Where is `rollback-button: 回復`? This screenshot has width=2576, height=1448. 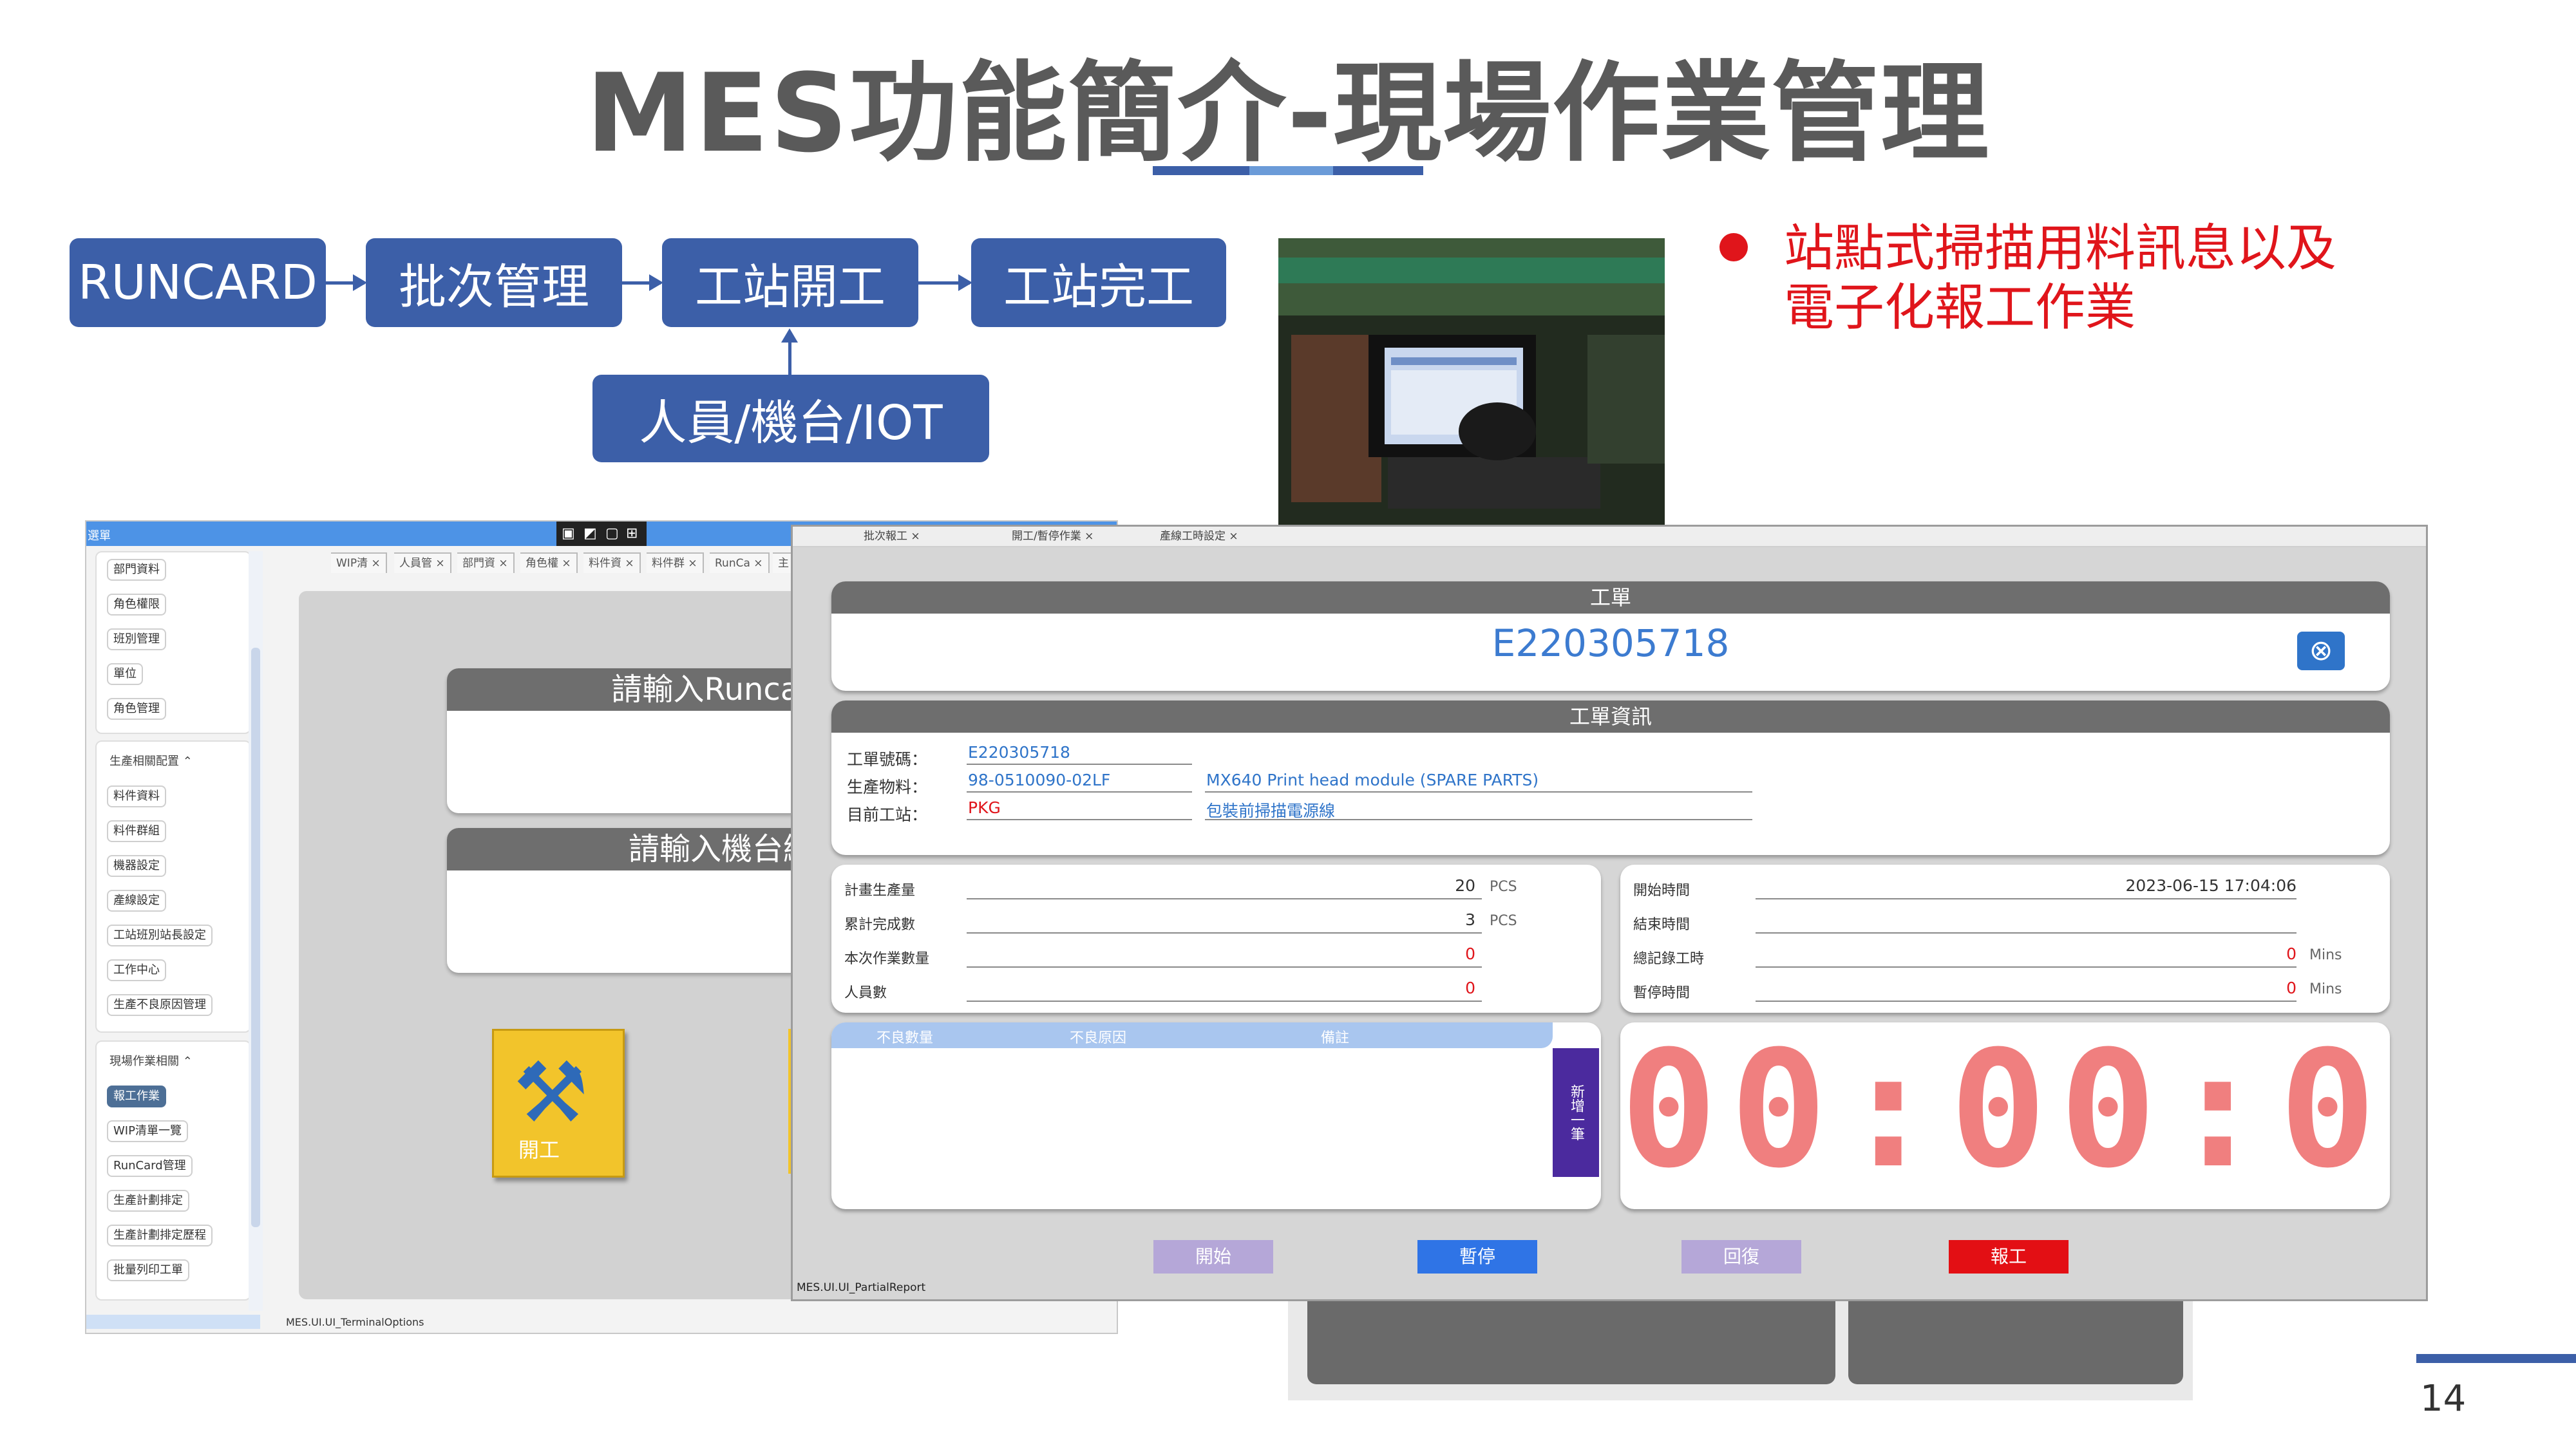
rollback-button: 回復 is located at coordinates (1741, 1257).